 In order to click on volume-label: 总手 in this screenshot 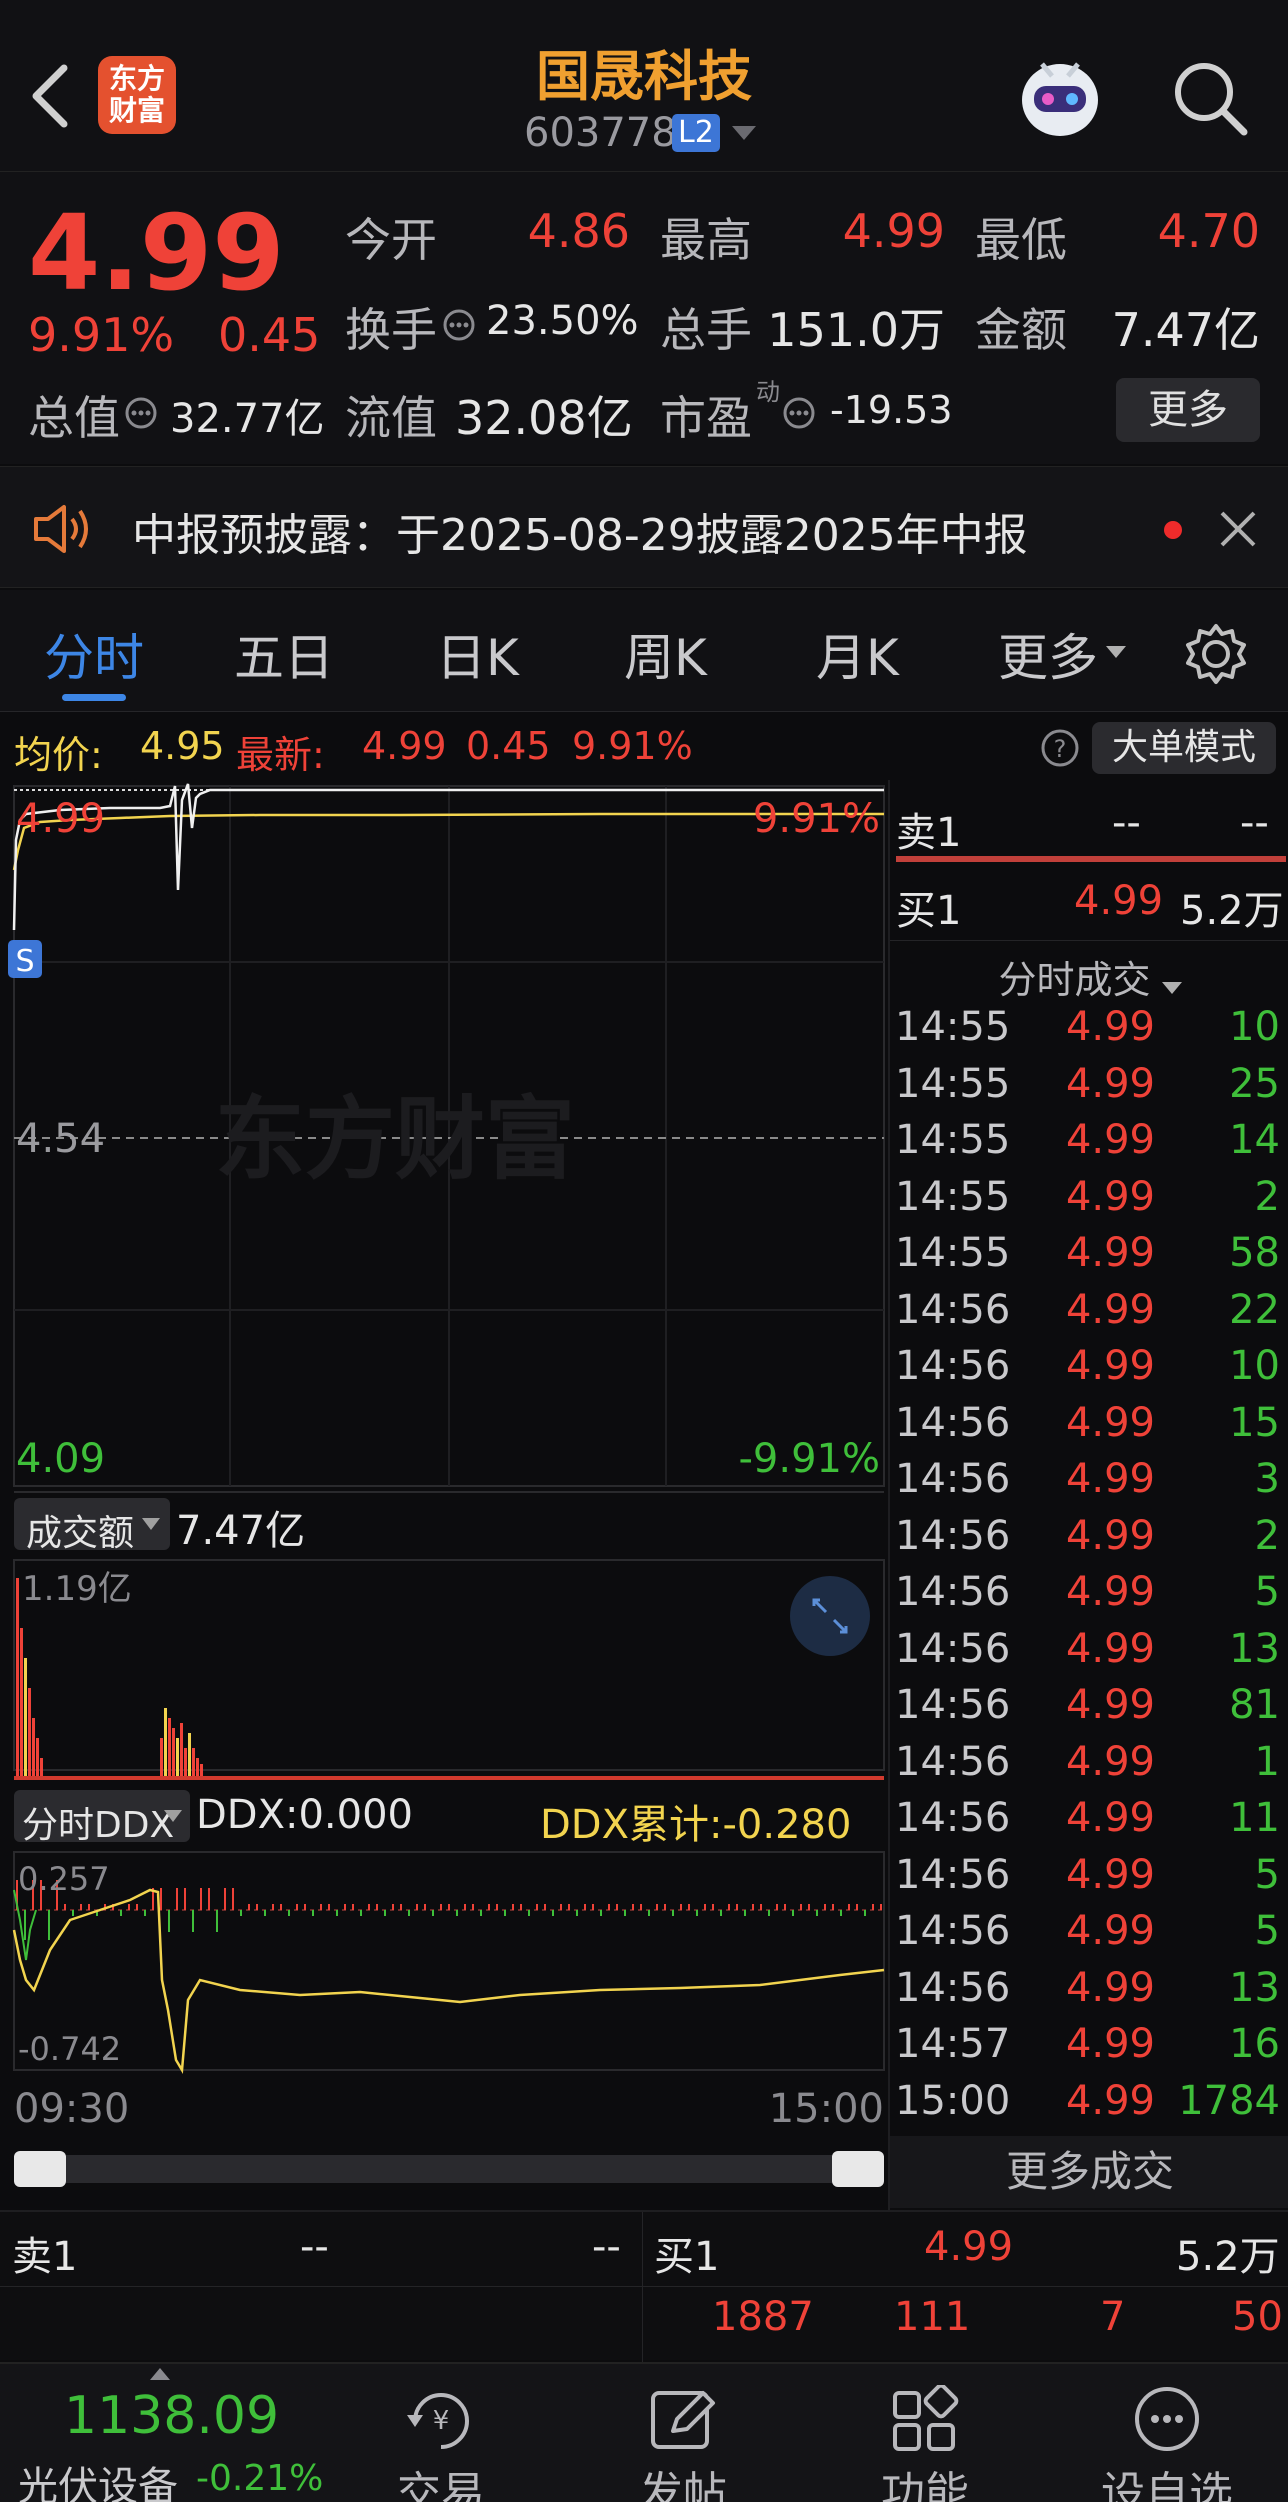, I will do `click(706, 330)`.